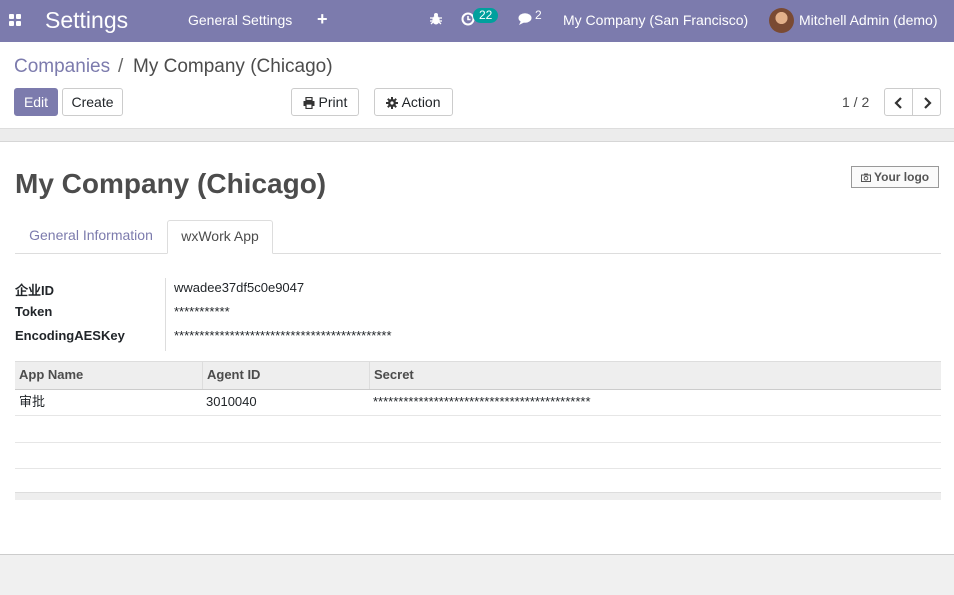 This screenshot has height=595, width=954. I want to click on column-header-secret: Secret, so click(655, 375).